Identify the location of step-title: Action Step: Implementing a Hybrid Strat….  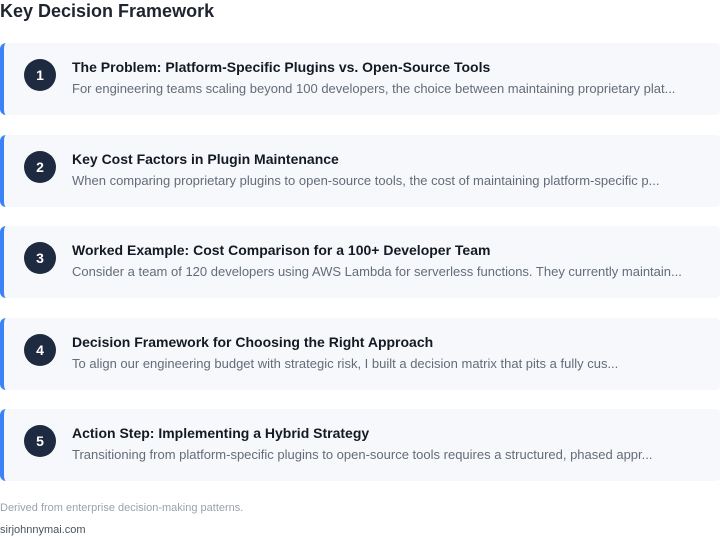
(221, 433).